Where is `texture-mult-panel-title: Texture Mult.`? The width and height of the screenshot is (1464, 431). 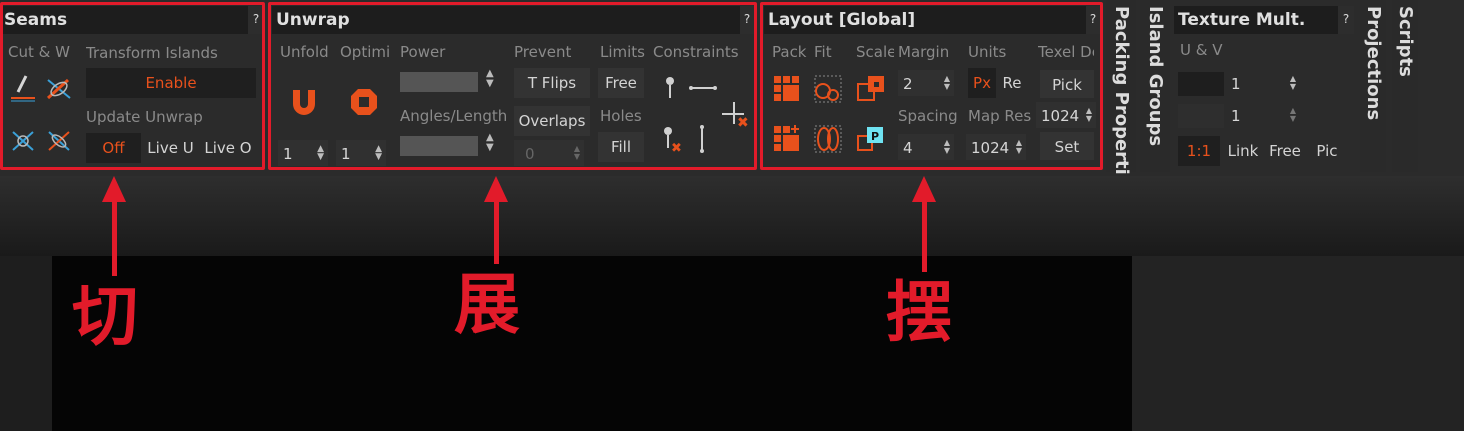
texture-mult-panel-title: Texture Mult. is located at coordinates (1256, 20).